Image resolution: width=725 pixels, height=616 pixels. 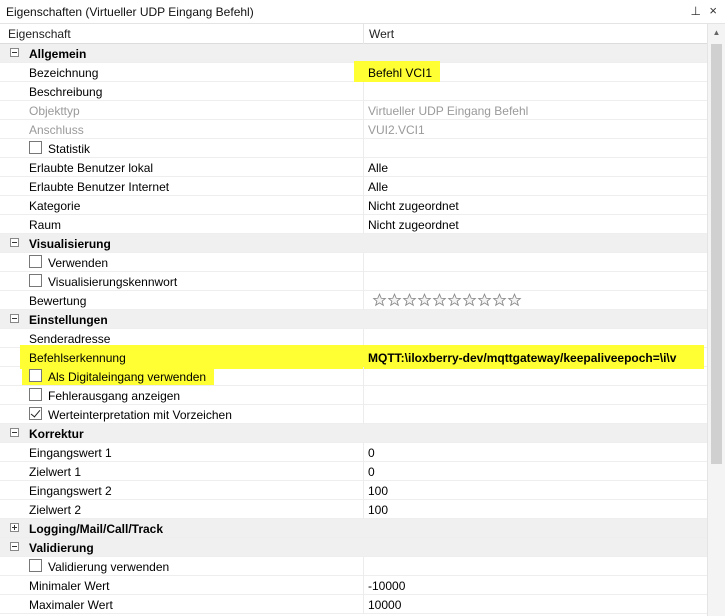 I want to click on category-logging: Logging/Mail/Call/Track, so click(x=353, y=528).